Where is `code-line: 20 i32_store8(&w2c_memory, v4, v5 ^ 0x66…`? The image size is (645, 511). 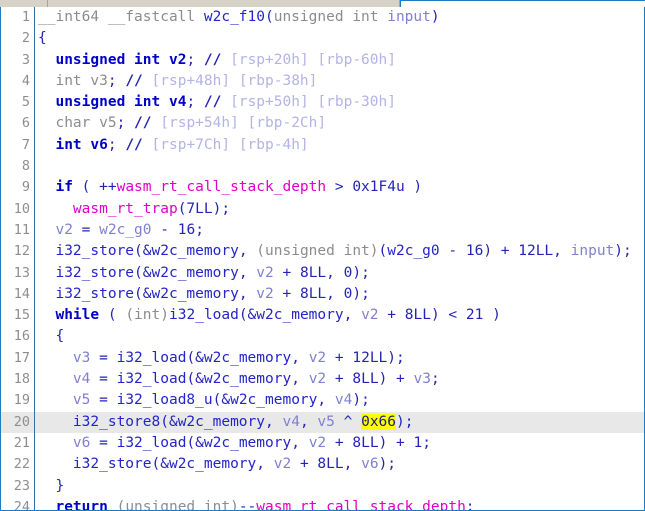
code-line: 20 i32_store8(&w2c_memory, v4, v5 ^ 0x66… is located at coordinates (322, 422).